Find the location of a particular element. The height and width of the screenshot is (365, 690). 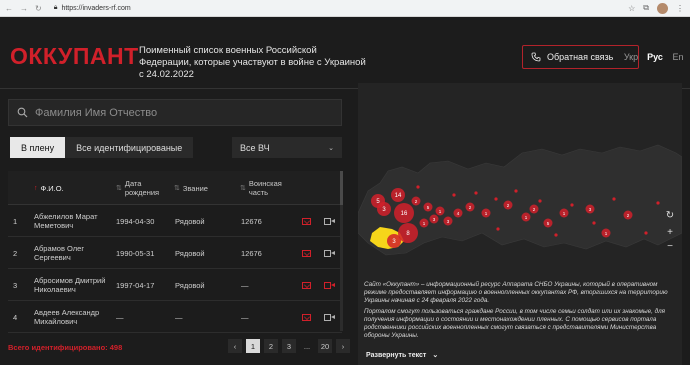

zoom-in-button: + is located at coordinates (670, 232).